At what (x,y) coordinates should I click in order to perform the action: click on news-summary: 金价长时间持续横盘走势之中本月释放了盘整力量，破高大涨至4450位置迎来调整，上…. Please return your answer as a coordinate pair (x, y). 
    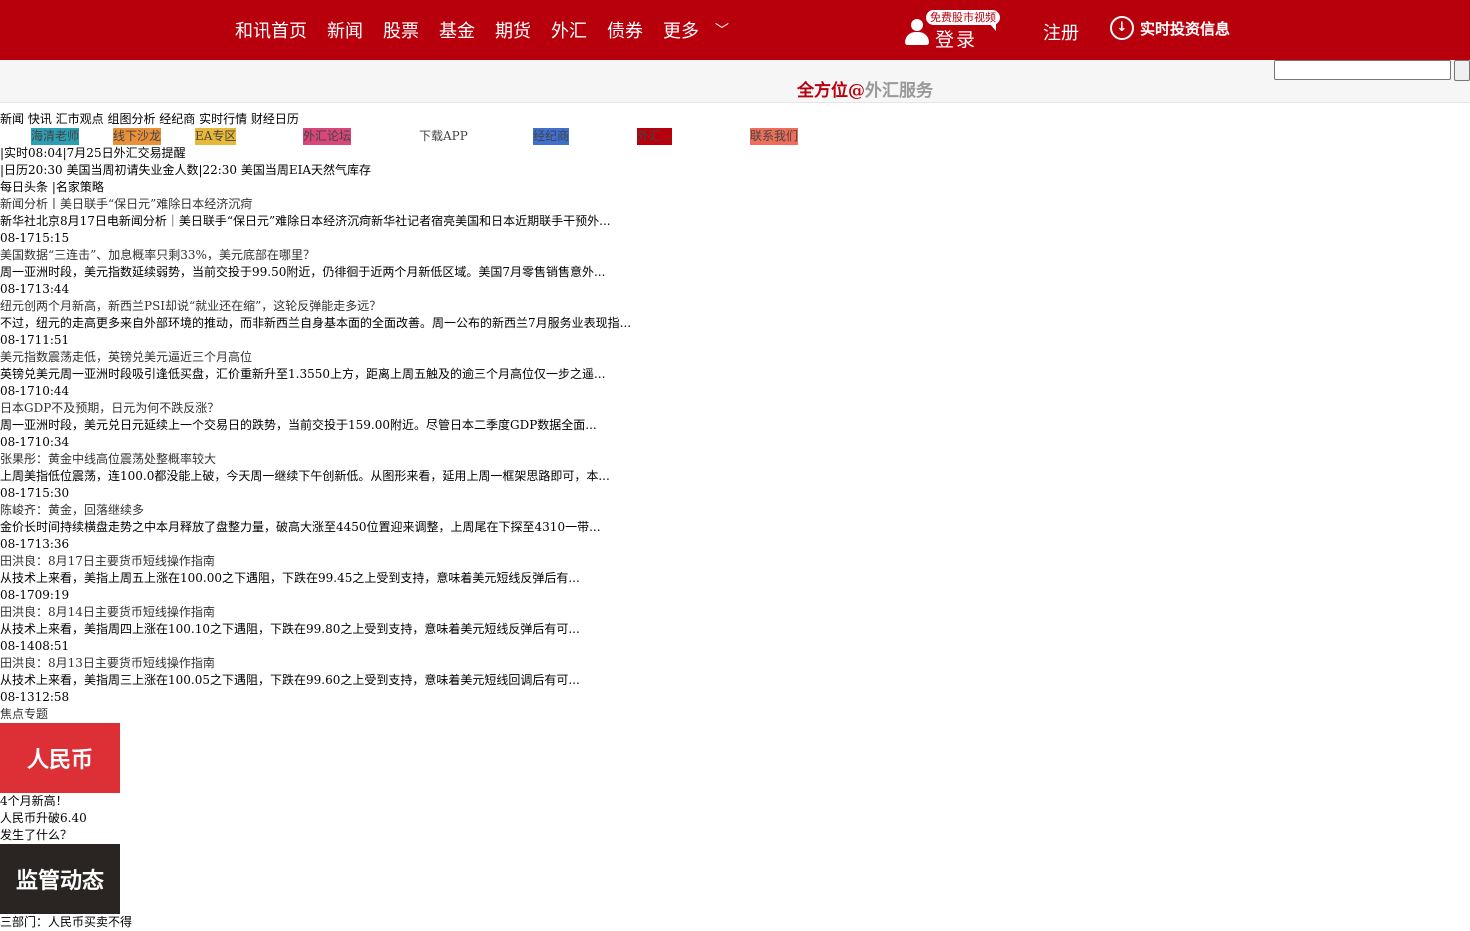
    Looking at the image, I should click on (735, 527).